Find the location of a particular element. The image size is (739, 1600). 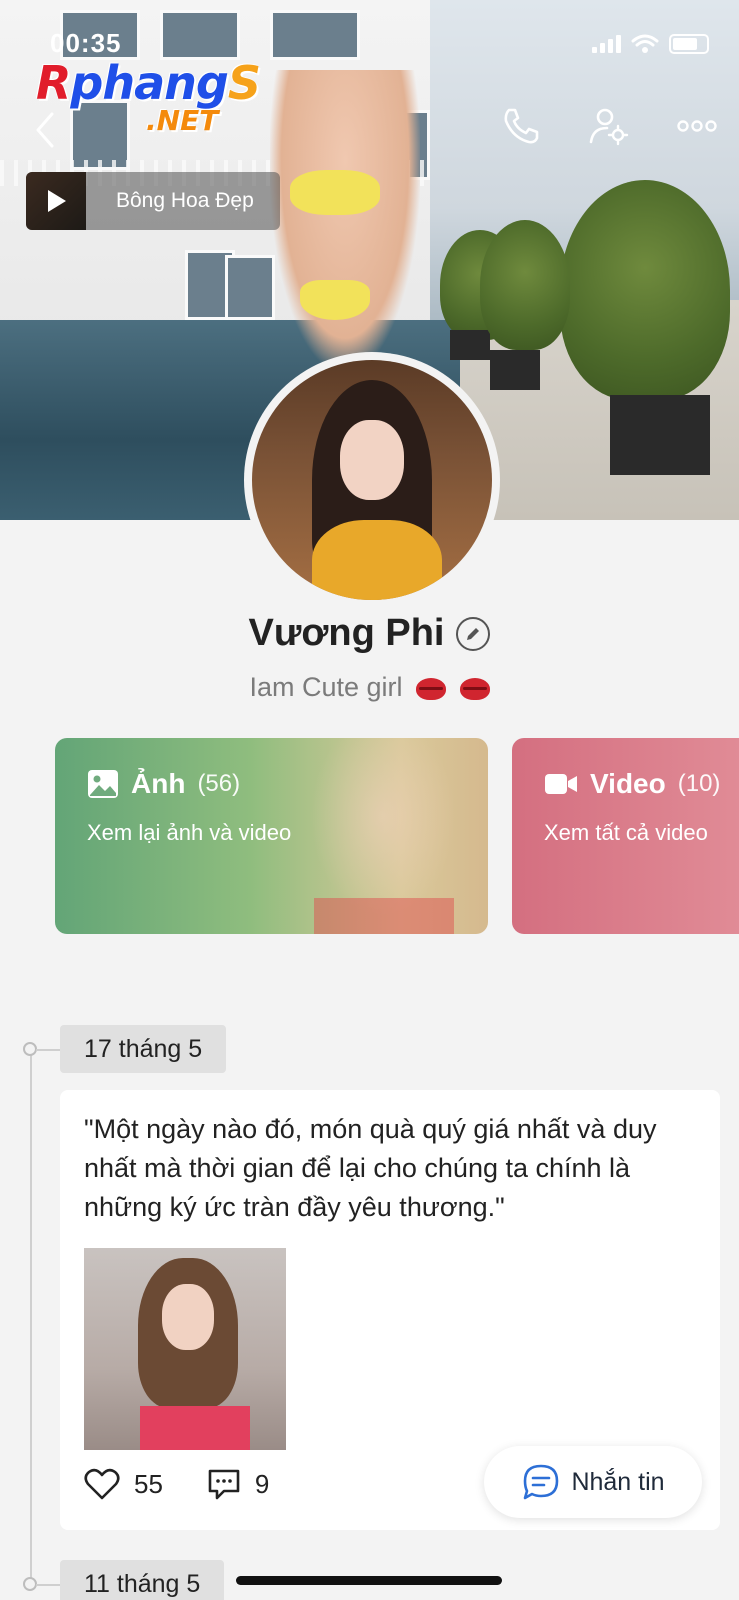

profile-name-row: Vương Phi is located at coordinates (369, 633).